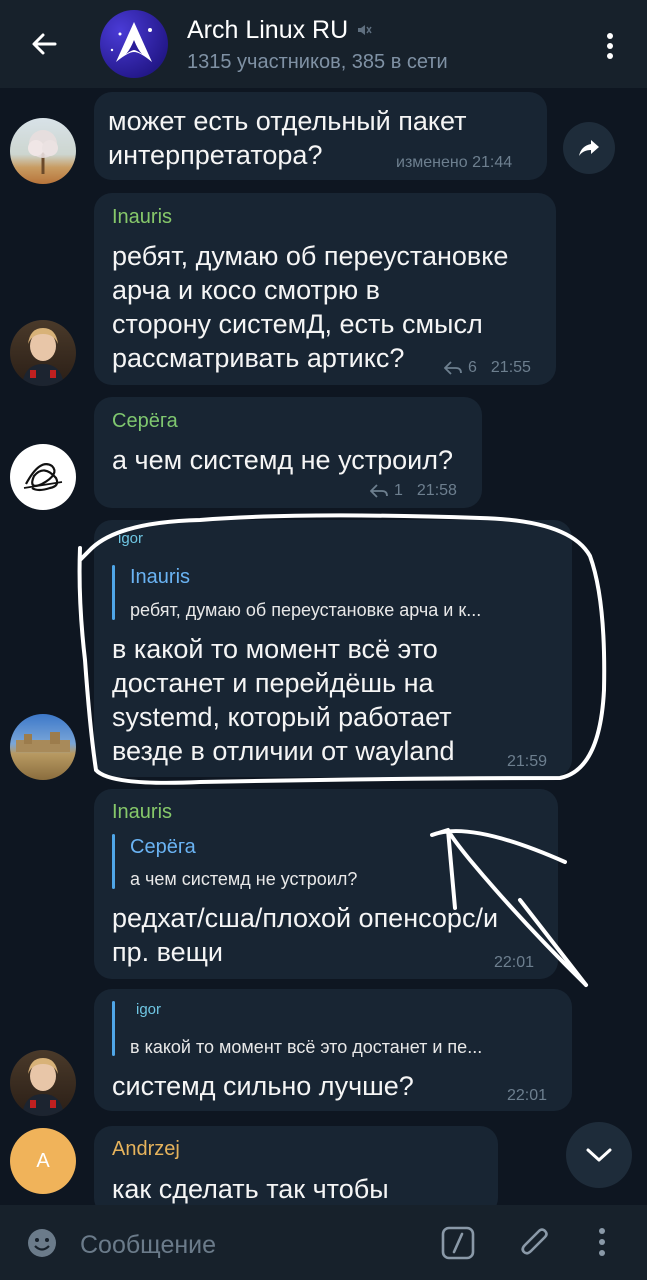 This screenshot has width=647, height=1280. Describe the element at coordinates (243, 879) in the screenshot. I see `reply-preview: а чем системд не устроил?` at that location.